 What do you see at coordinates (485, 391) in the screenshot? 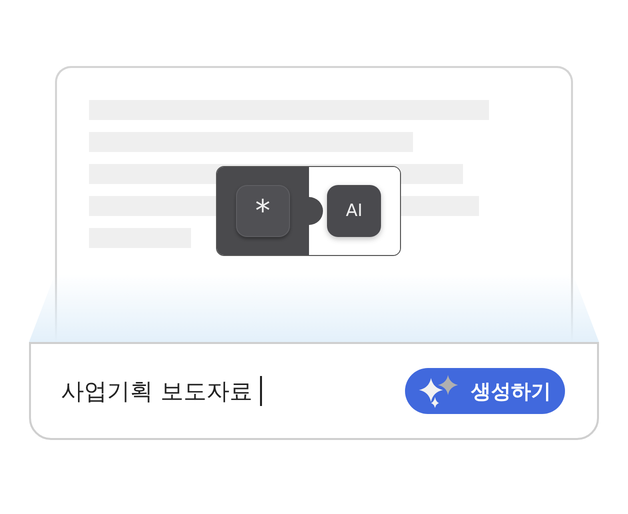
I see `generate-button: 생성하기` at bounding box center [485, 391].